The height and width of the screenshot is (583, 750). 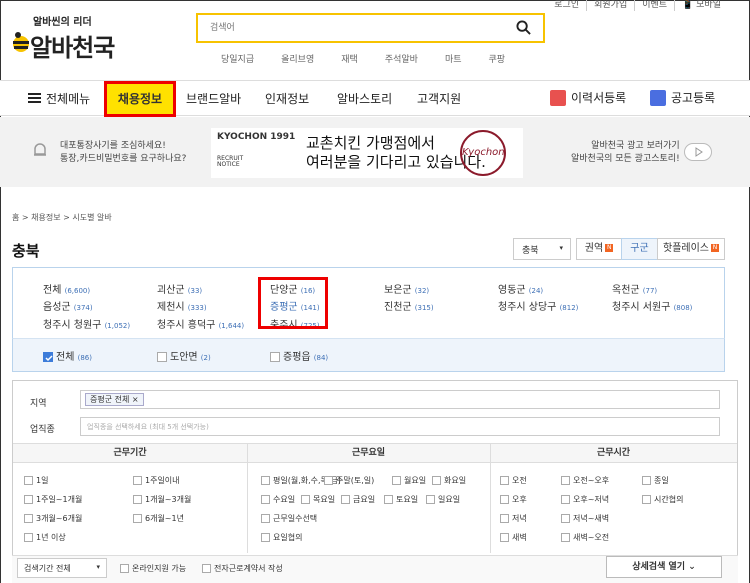 What do you see at coordinates (299, 355) in the screenshot?
I see `sub-region-checkbox: 증평읍 (84)` at bounding box center [299, 355].